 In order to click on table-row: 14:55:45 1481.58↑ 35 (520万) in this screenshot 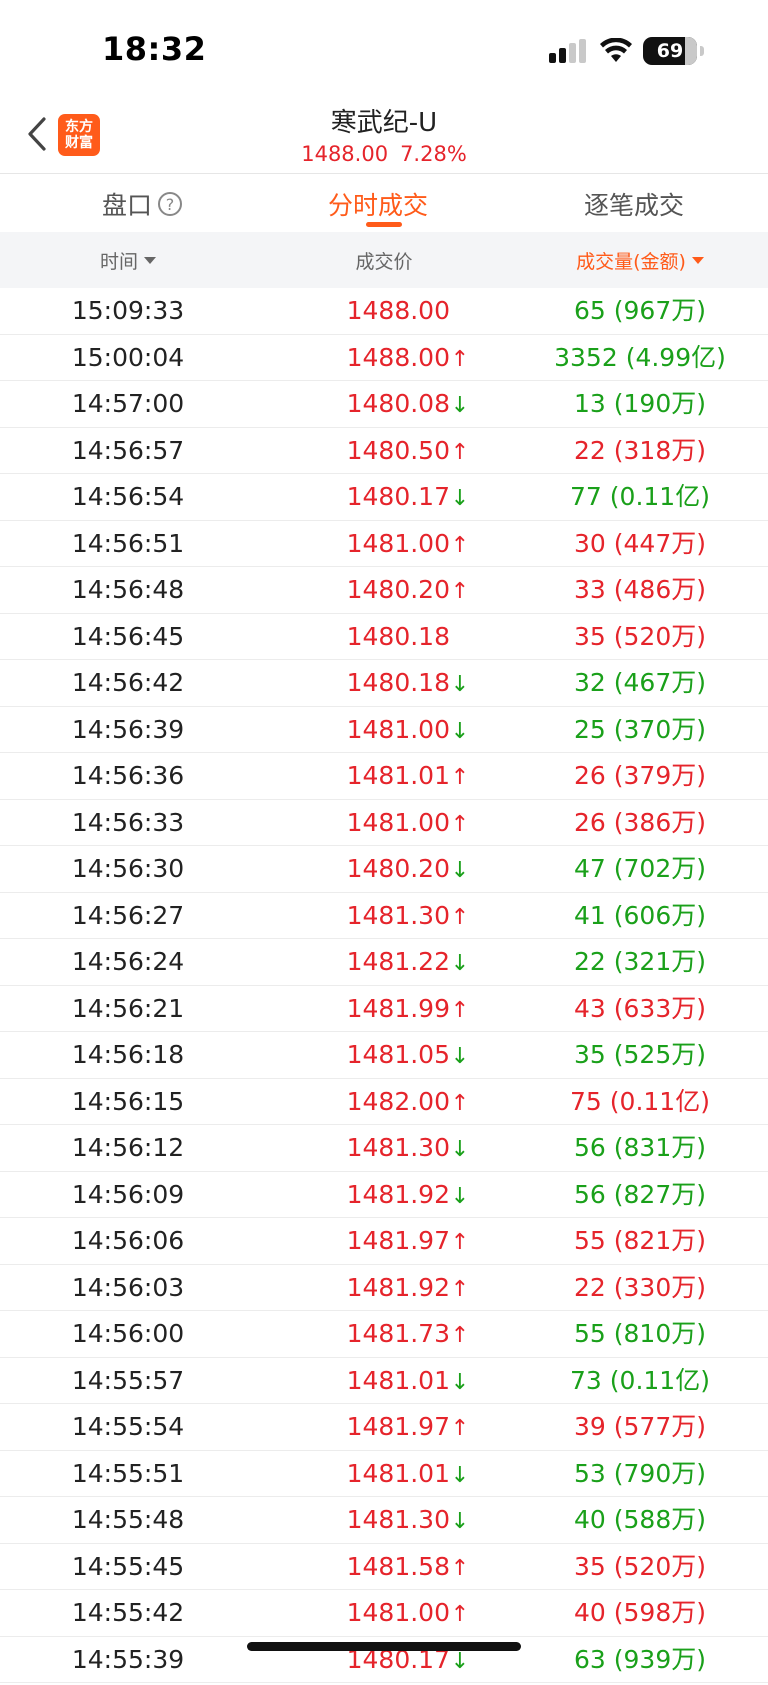, I will do `click(384, 1567)`.